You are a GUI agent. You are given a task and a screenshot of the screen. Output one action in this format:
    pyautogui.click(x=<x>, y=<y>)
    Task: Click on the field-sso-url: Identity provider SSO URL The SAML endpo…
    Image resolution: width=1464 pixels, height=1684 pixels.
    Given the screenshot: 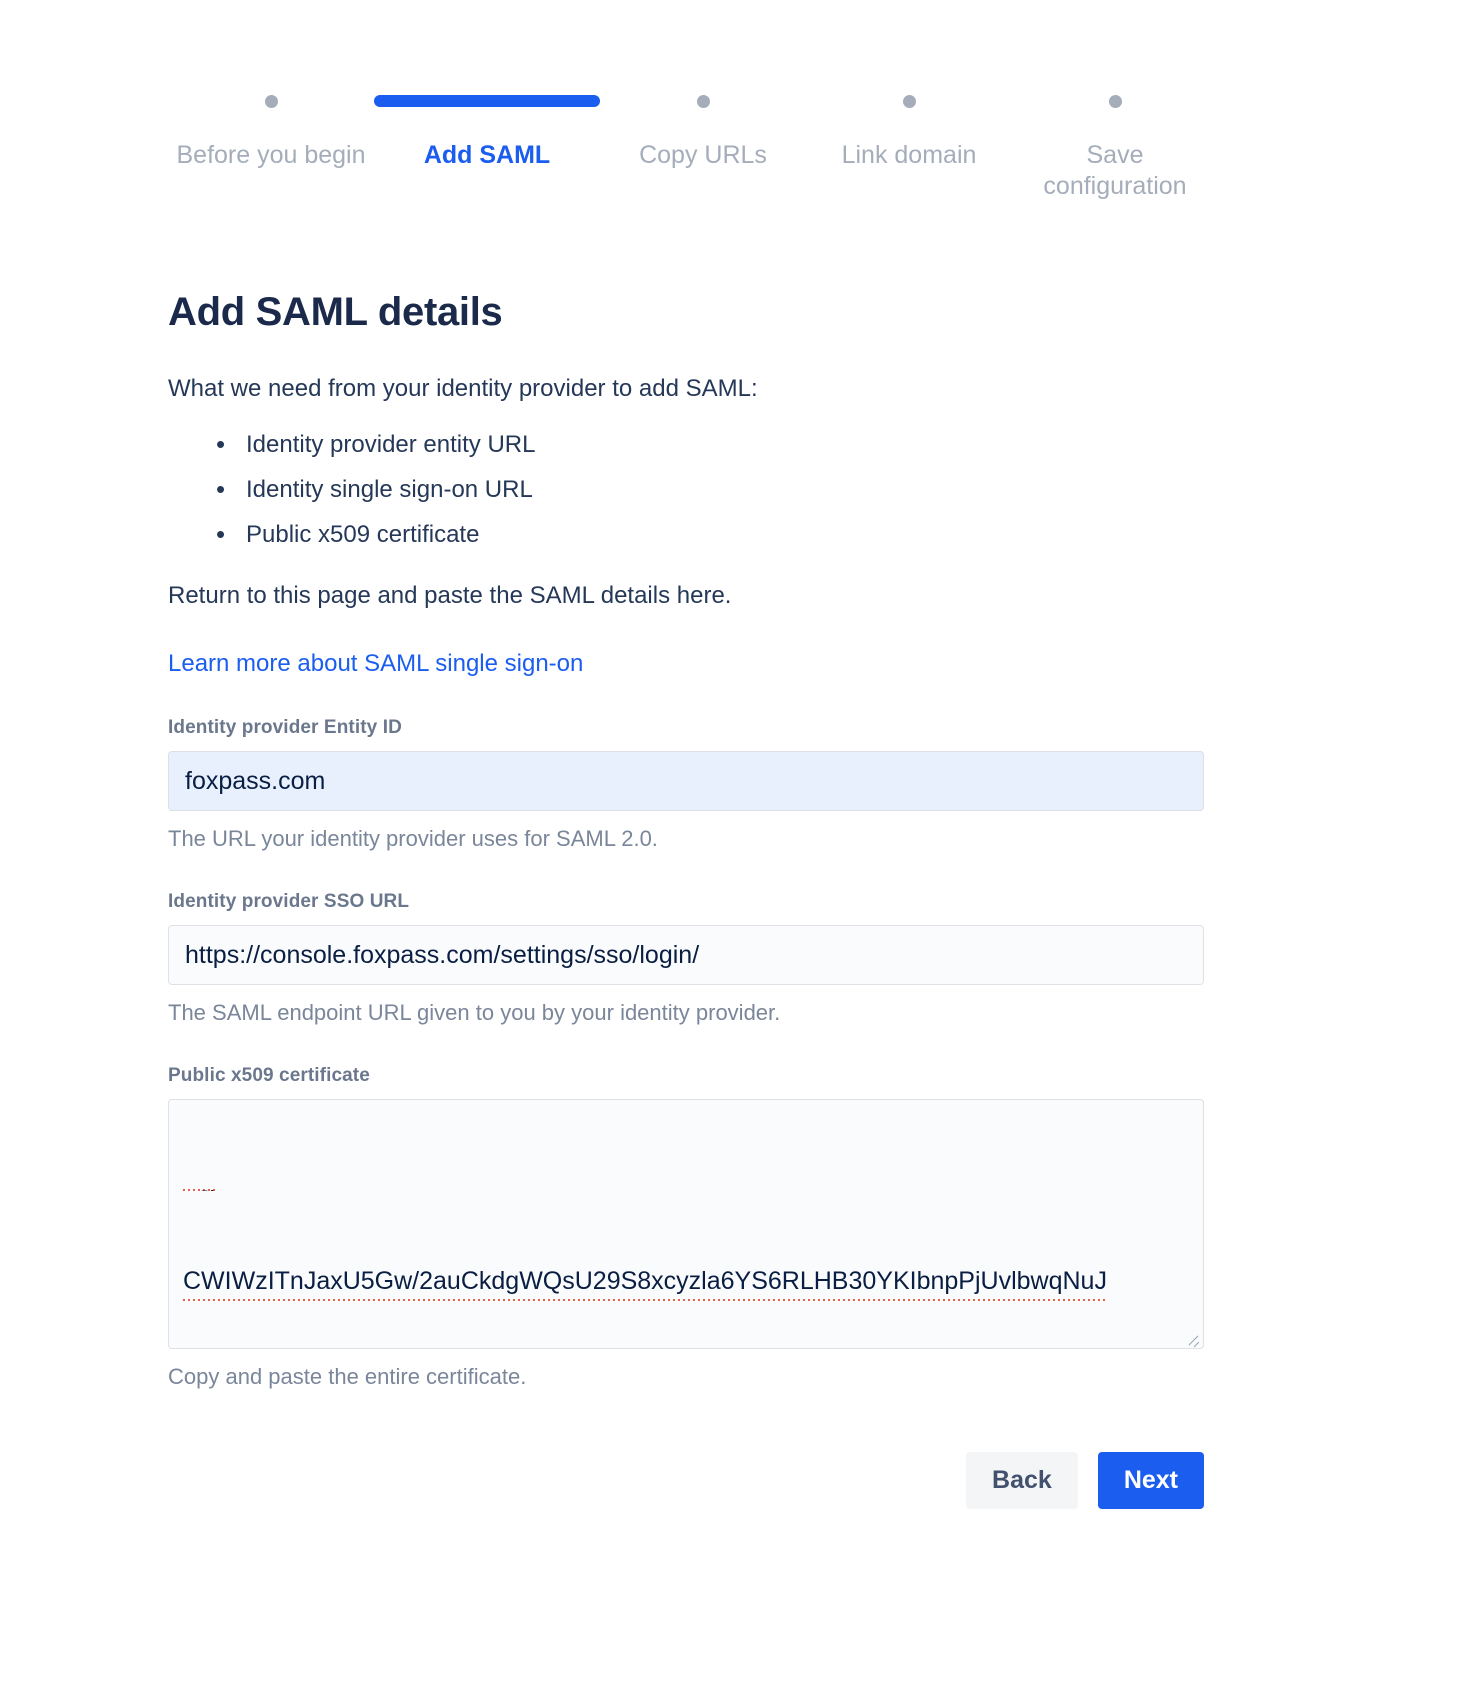 What is the action you would take?
    pyautogui.click(x=686, y=958)
    